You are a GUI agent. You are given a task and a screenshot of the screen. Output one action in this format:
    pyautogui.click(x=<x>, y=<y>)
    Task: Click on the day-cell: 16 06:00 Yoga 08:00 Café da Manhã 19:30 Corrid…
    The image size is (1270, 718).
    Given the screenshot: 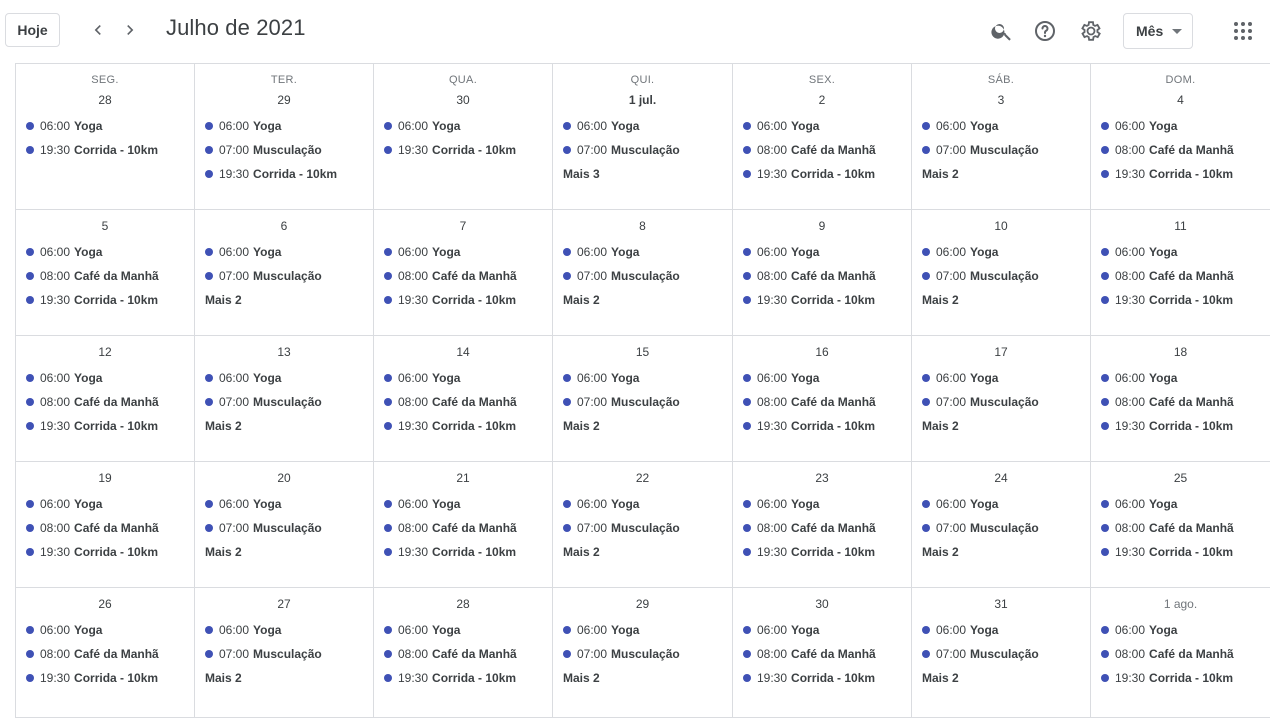 What is the action you would take?
    pyautogui.click(x=821, y=399)
    